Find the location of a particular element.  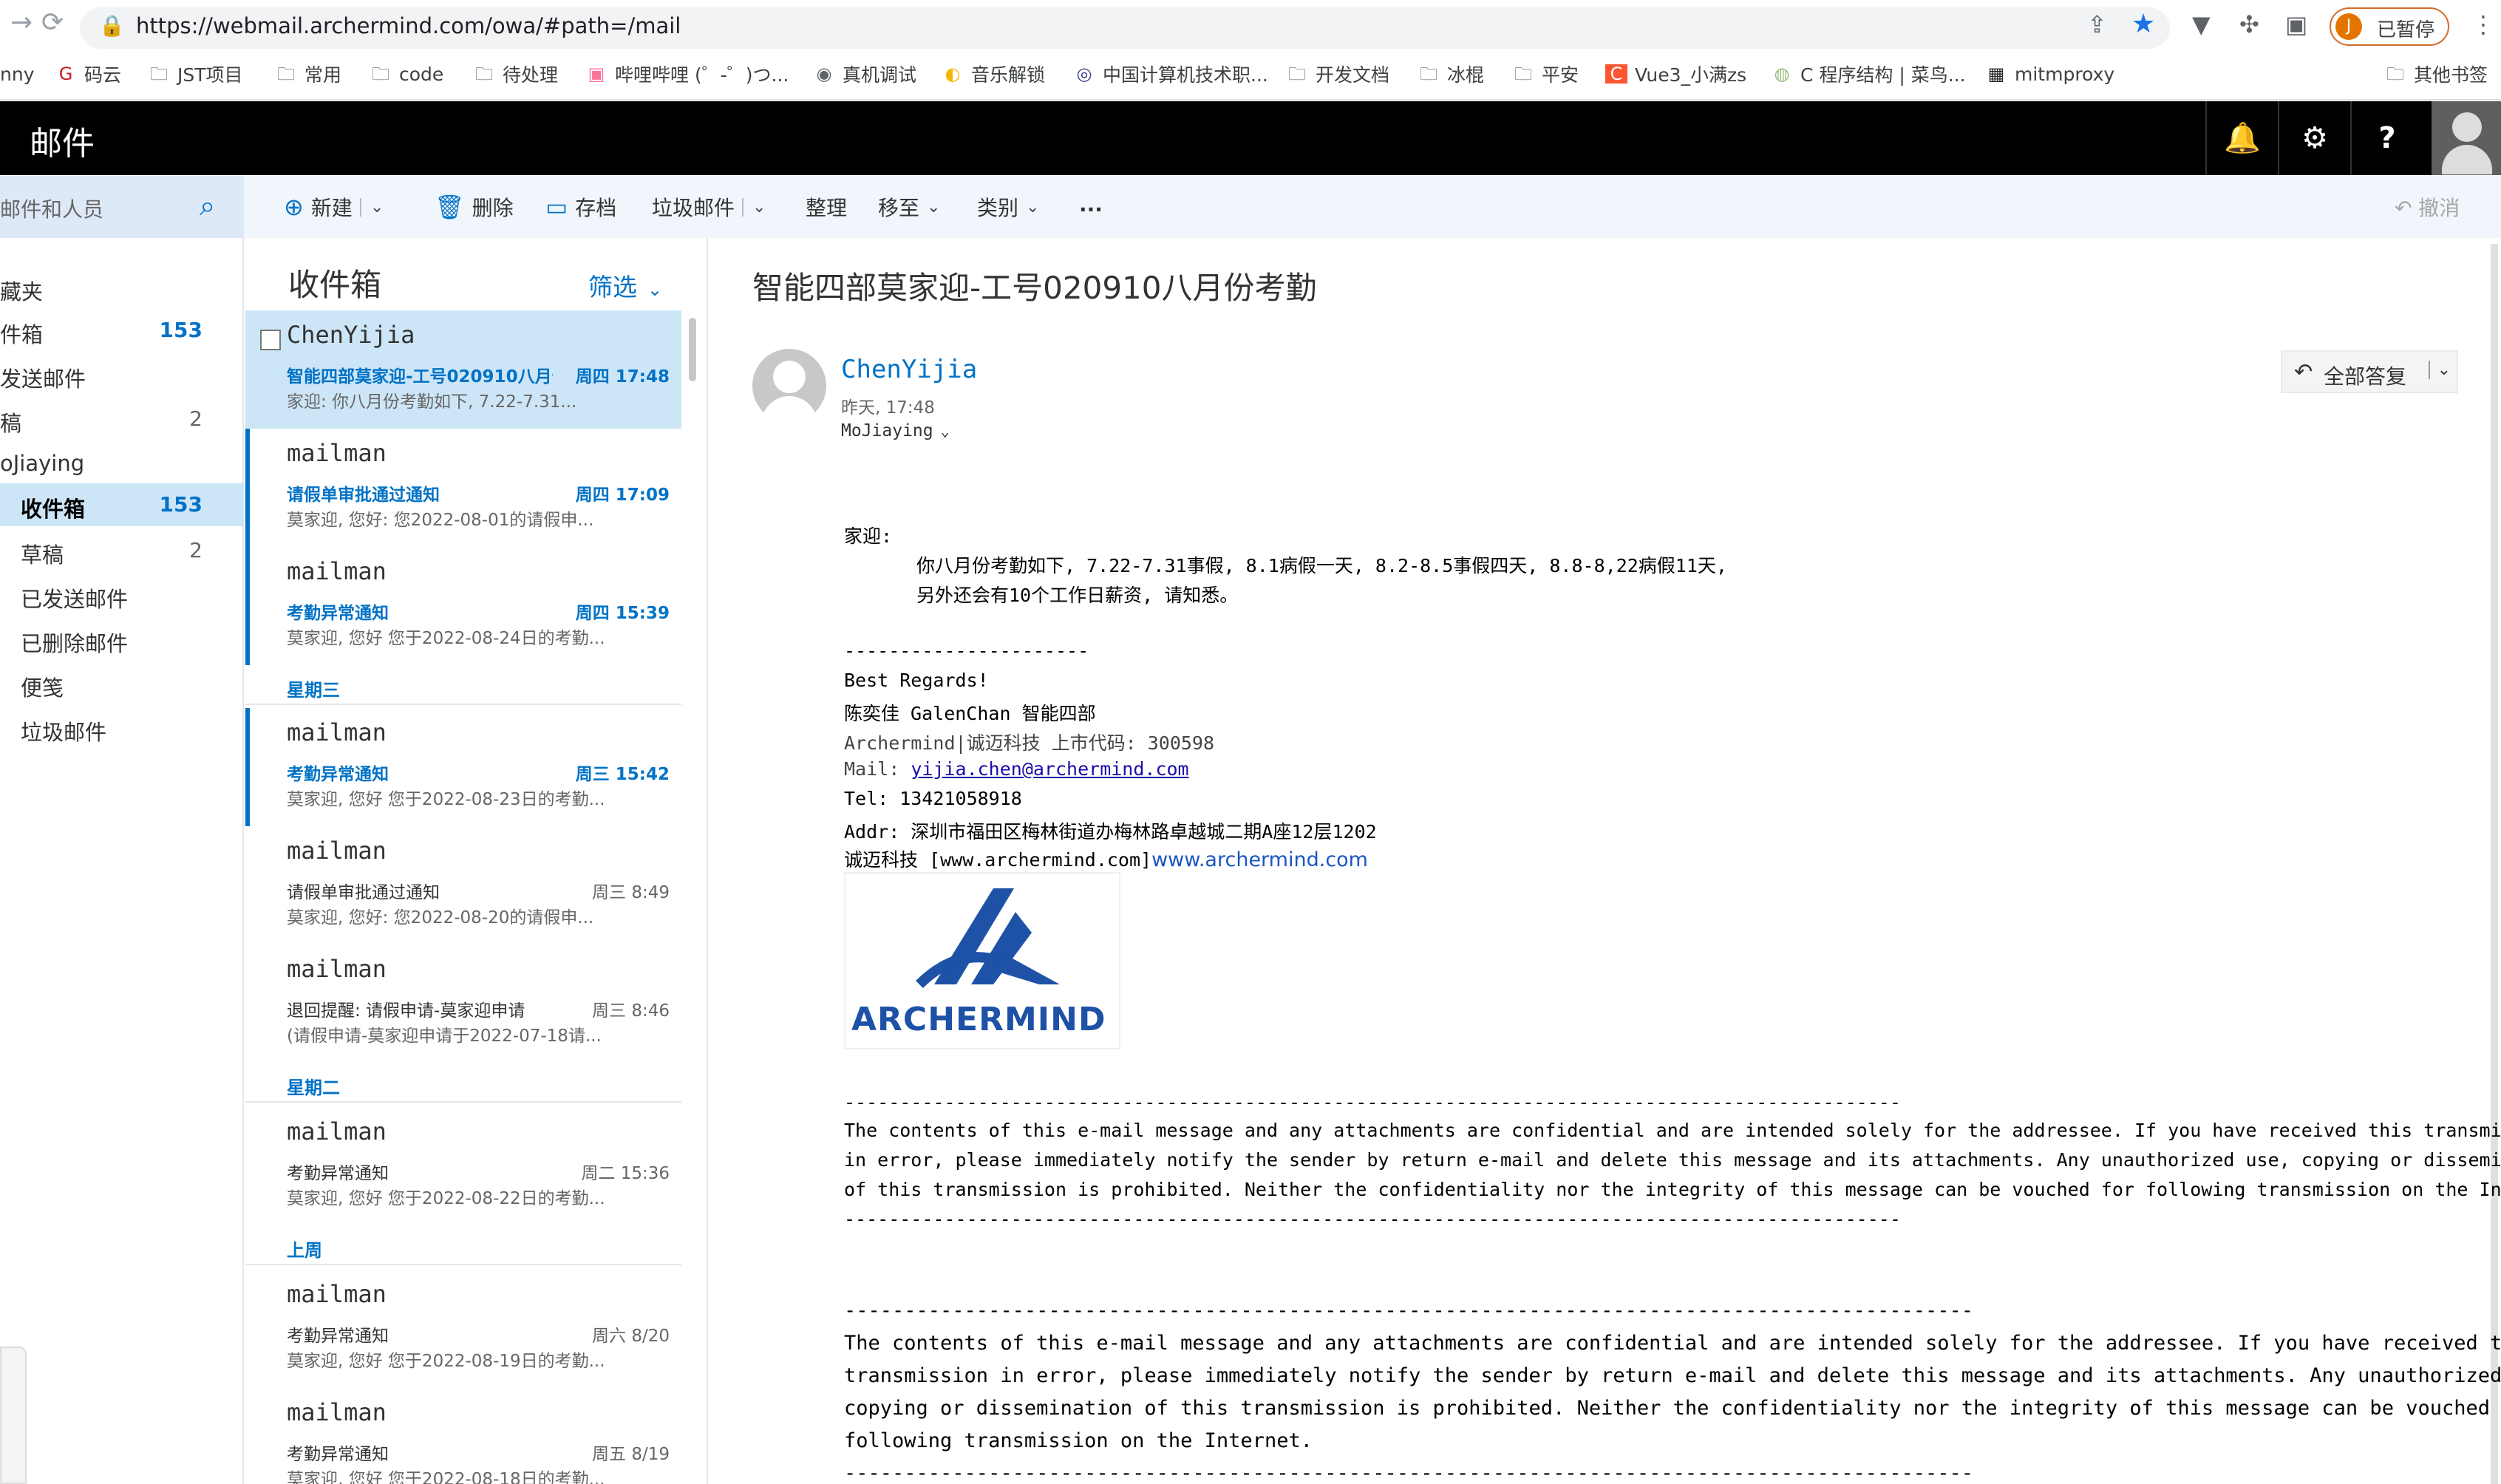

move-to-button: 移至 ⌄ is located at coordinates (909, 207).